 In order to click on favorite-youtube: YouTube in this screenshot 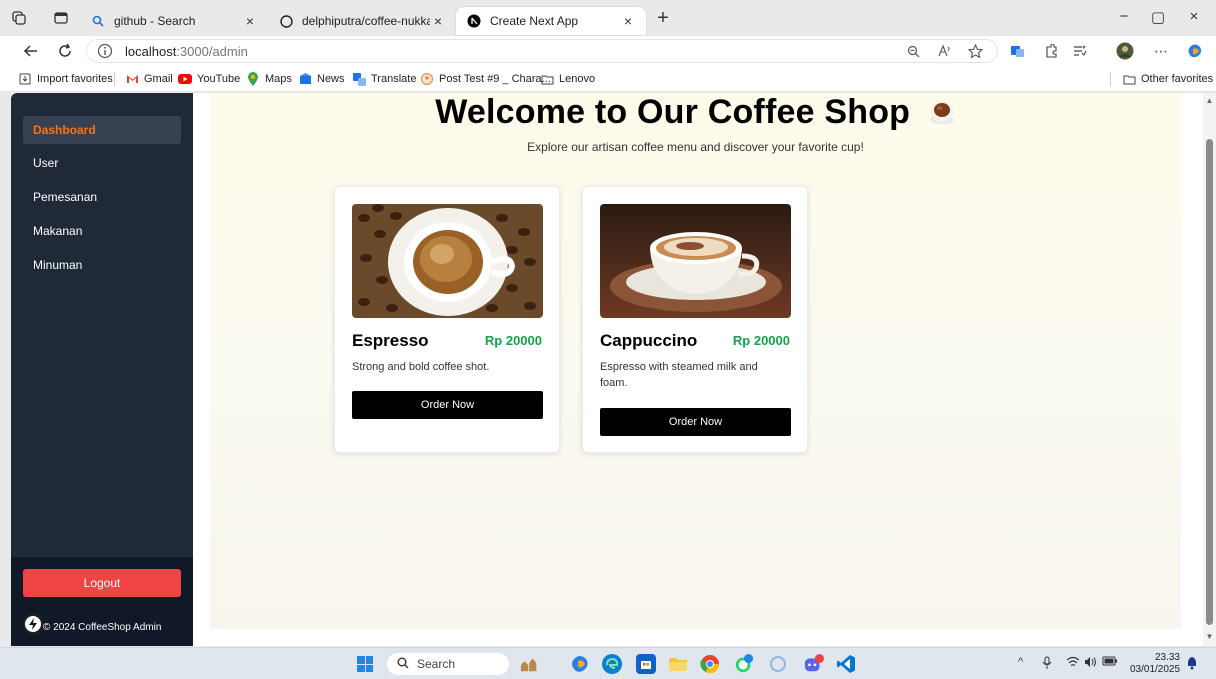, I will do `click(209, 79)`.